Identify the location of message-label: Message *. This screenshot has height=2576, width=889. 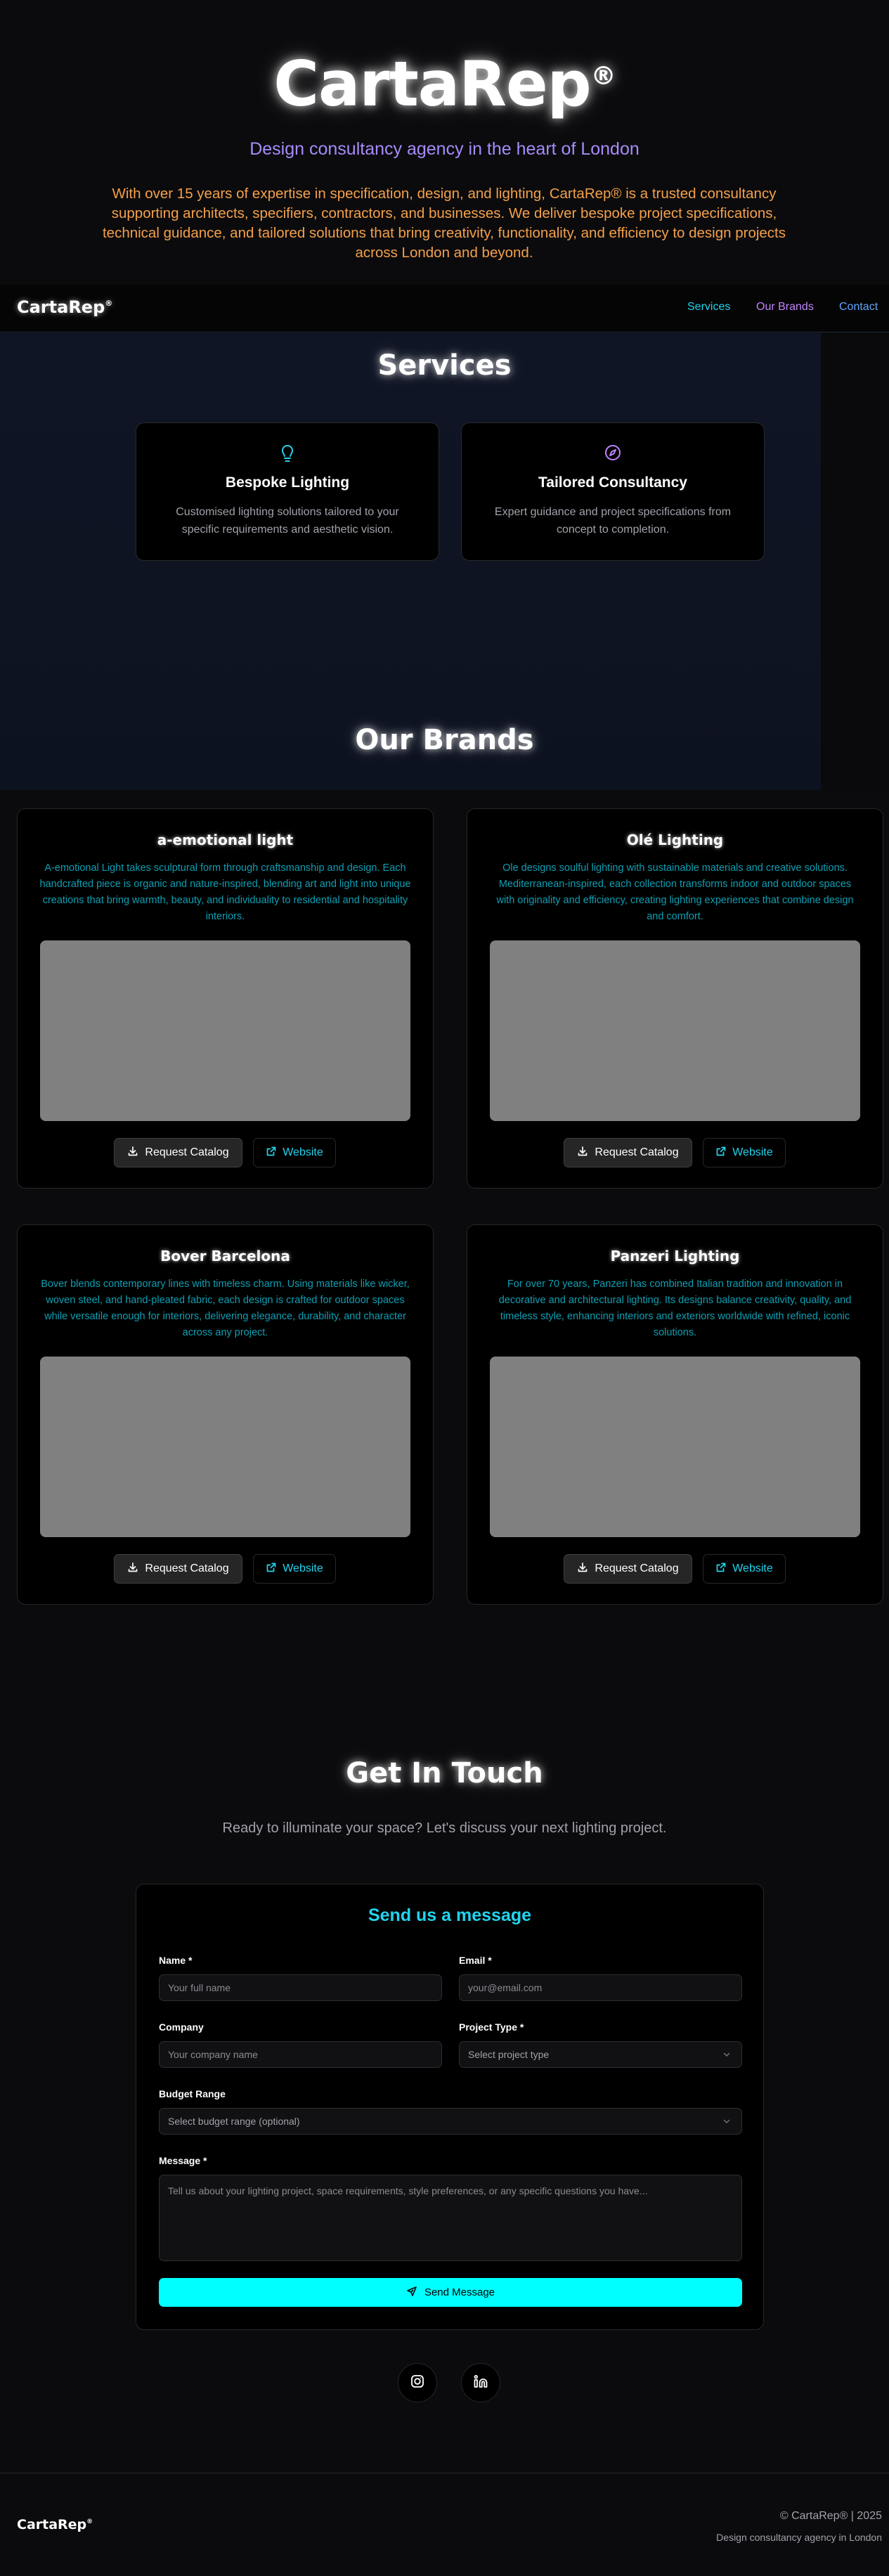
(183, 2160).